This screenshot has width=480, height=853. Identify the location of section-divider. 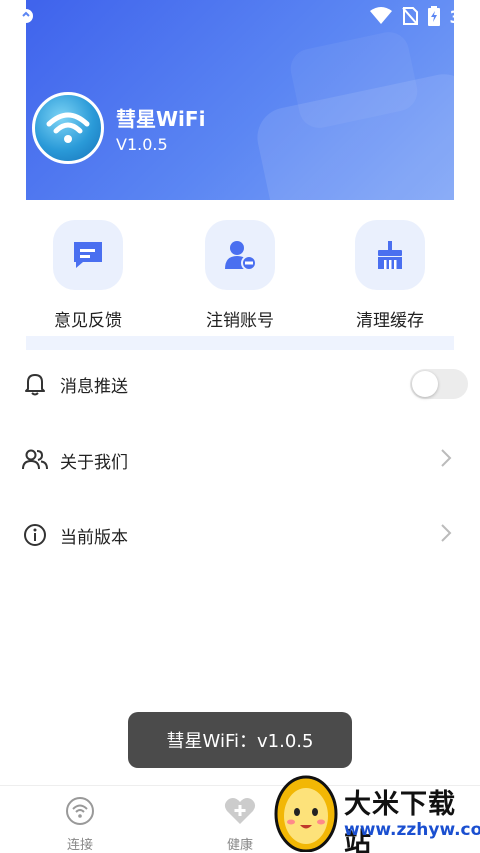
(240, 343).